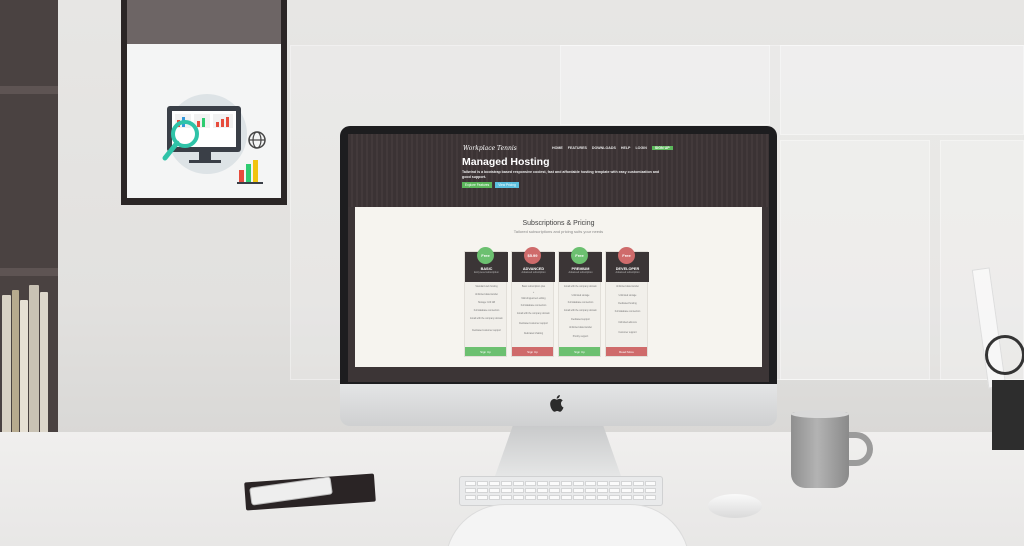 This screenshot has height=546, width=1024. I want to click on bookshelf, so click(29, 235).